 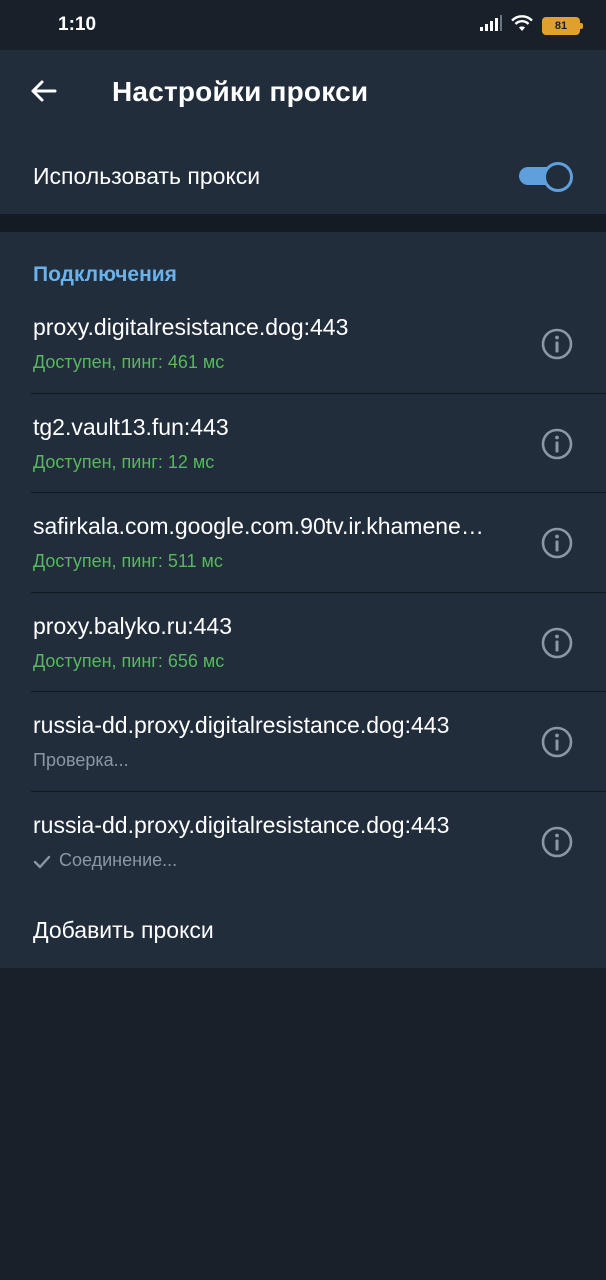 I want to click on proxy-status-text: Доступен, пинг: 12 мс, so click(x=124, y=461).